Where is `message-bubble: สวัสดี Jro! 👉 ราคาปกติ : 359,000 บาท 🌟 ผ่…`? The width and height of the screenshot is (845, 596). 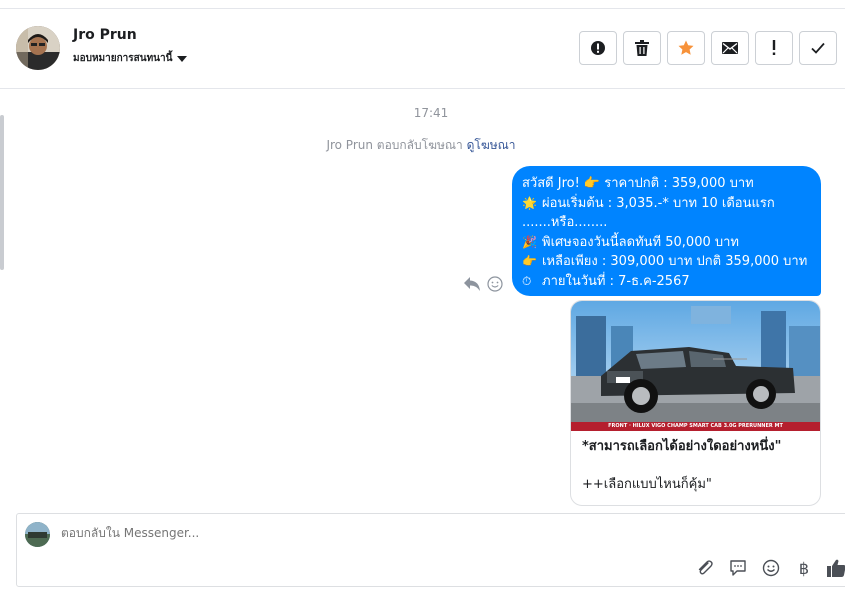 message-bubble: สวัสดี Jro! 👉 ราคาปกติ : 359,000 บาท 🌟 ผ่… is located at coordinates (666, 231).